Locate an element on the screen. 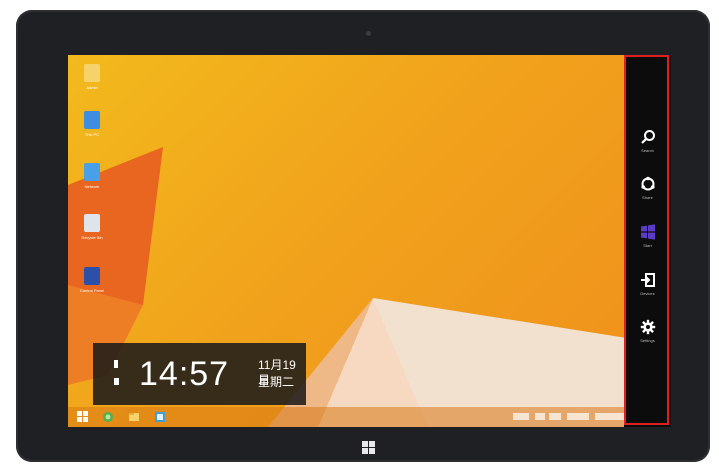 The height and width of the screenshot is (466, 719). battery-icon is located at coordinates (116, 381).